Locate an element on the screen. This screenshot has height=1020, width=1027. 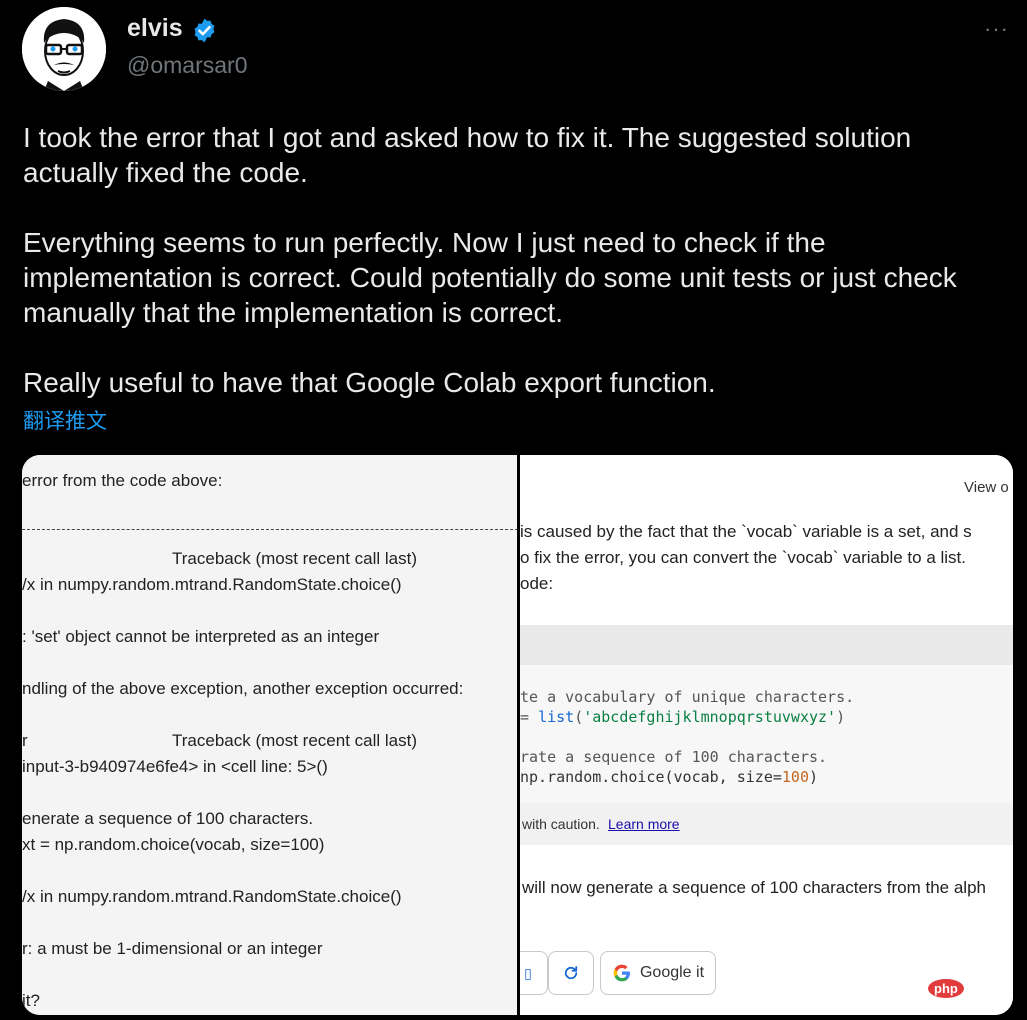
learn-more-link: Learn more is located at coordinates (644, 824).